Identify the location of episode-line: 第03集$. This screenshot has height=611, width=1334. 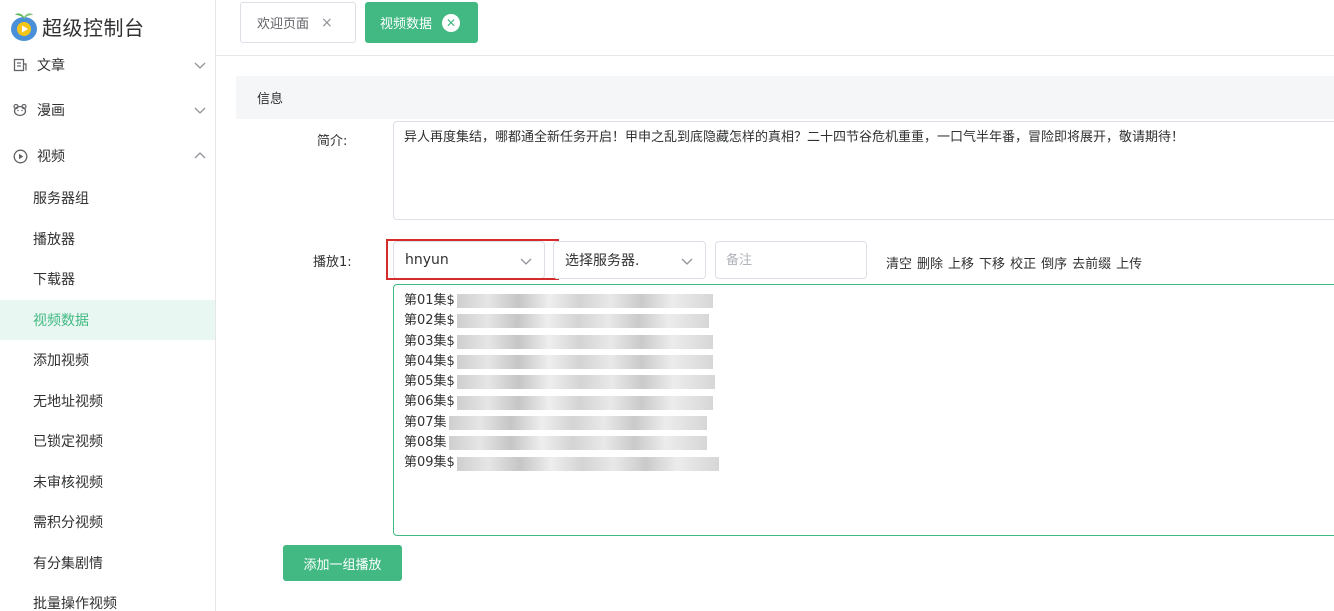
(868, 342).